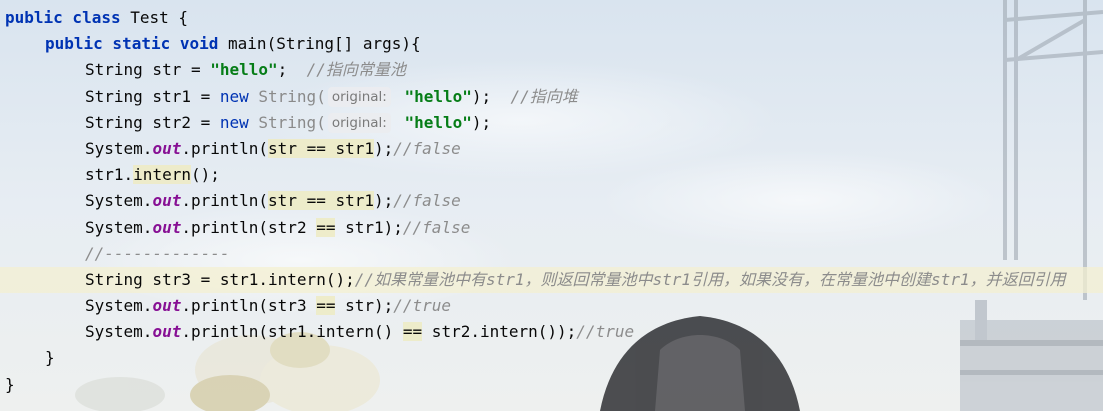 The width and height of the screenshot is (1103, 411). What do you see at coordinates (551, 306) in the screenshot?
I see `code-line: System.out.println(str3 == str);//true` at bounding box center [551, 306].